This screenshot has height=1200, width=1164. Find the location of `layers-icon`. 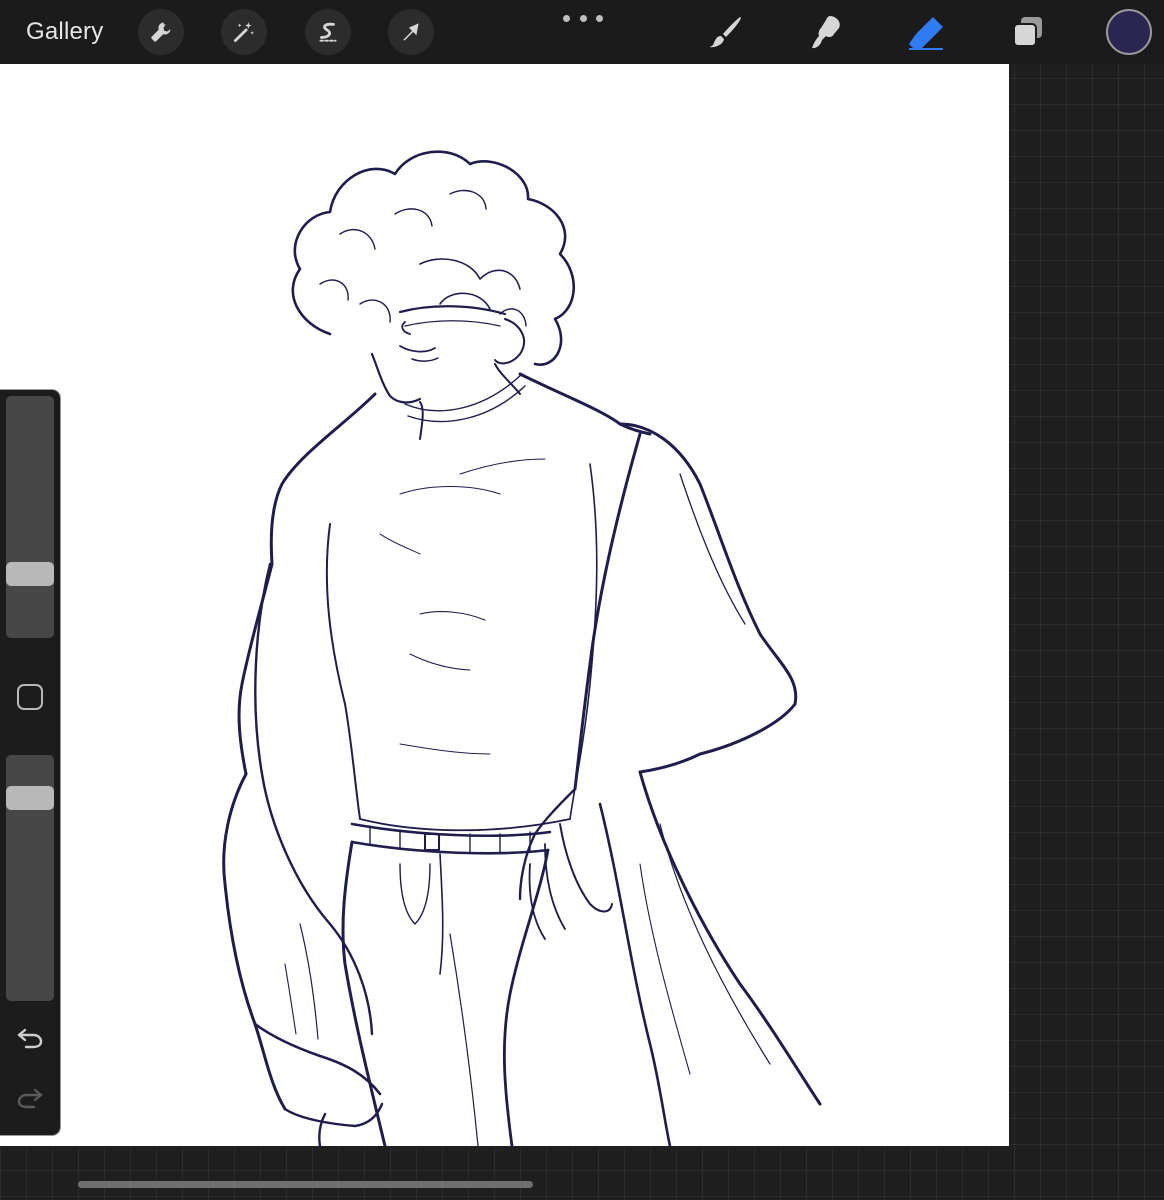

layers-icon is located at coordinates (1027, 32).